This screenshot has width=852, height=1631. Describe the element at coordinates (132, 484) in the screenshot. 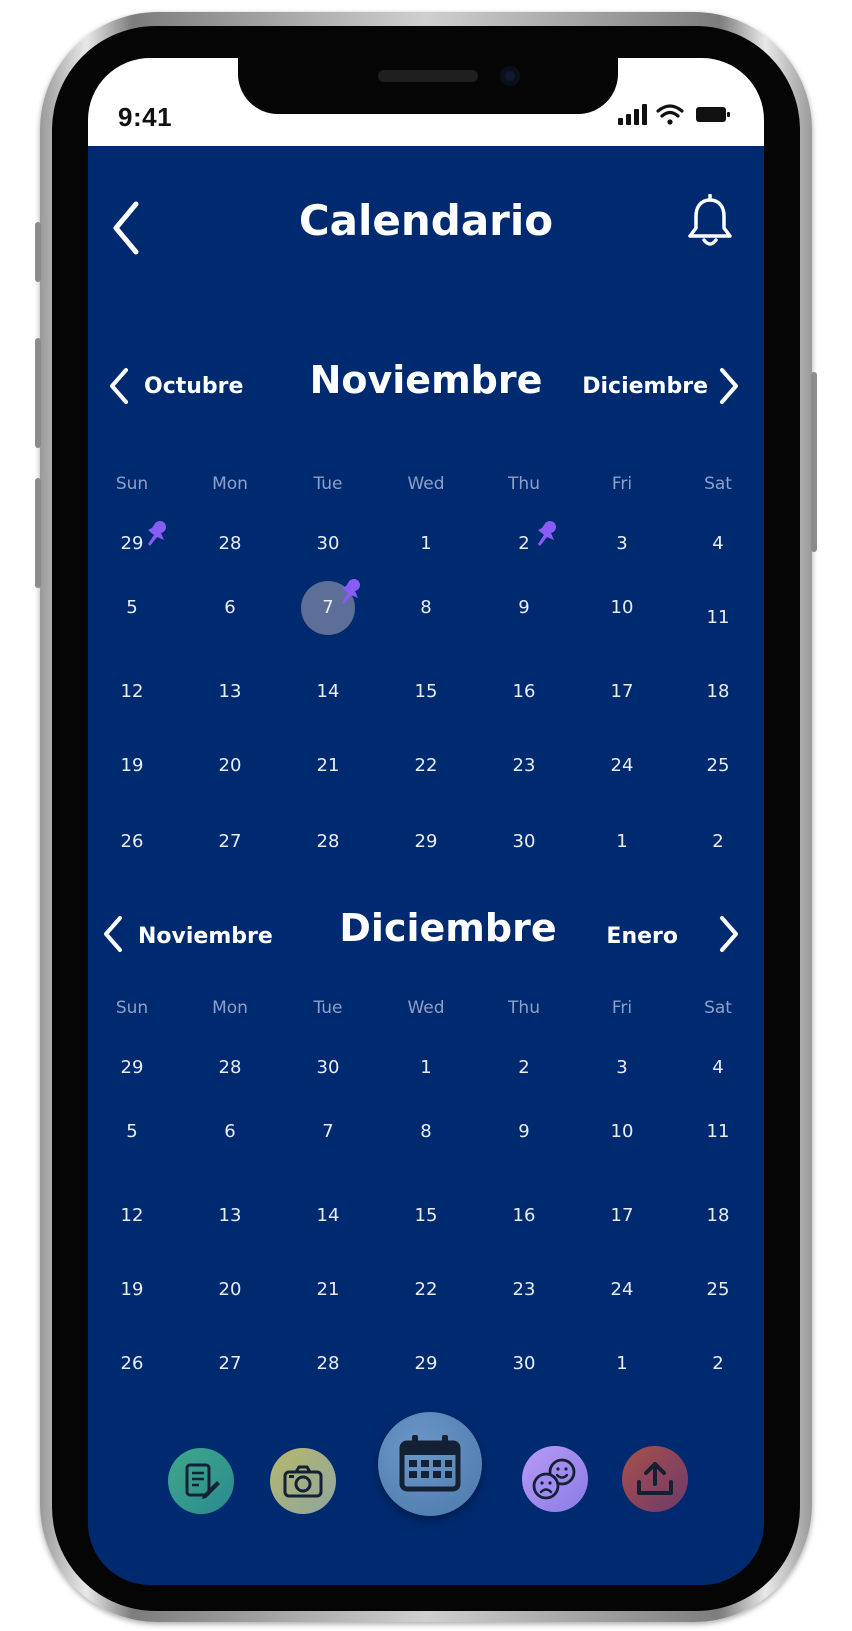

I see `weekday-header: Sun` at that location.